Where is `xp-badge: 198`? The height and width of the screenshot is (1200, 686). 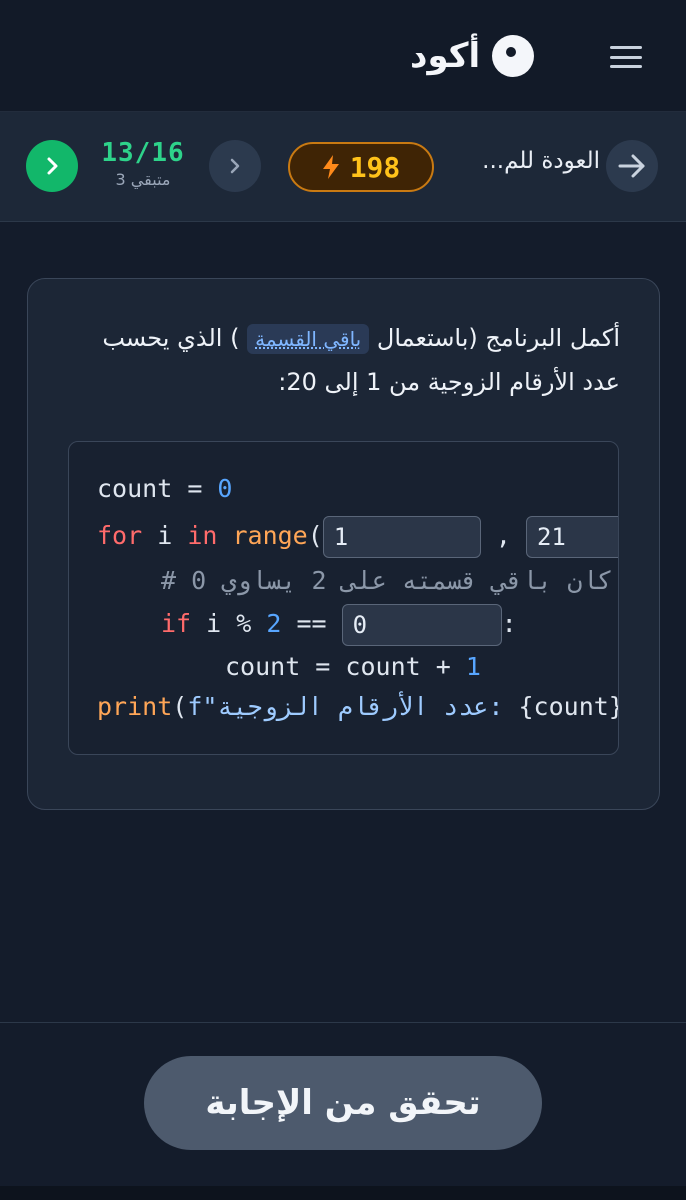 xp-badge: 198 is located at coordinates (361, 167).